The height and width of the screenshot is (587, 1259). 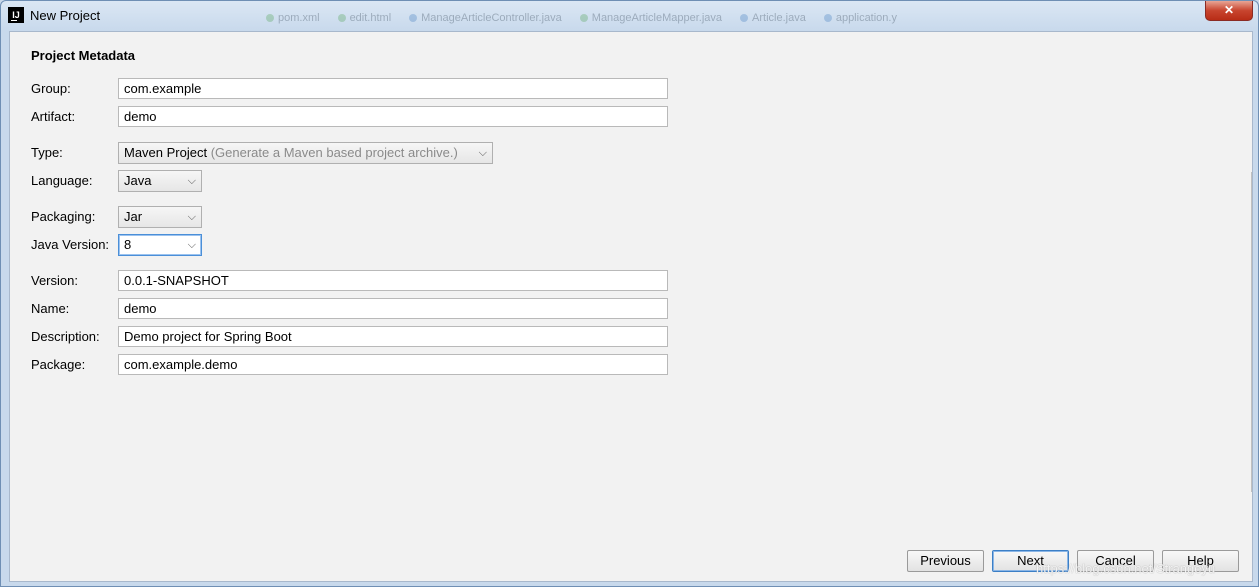 What do you see at coordinates (138, 180) in the screenshot?
I see `language-value: Java` at bounding box center [138, 180].